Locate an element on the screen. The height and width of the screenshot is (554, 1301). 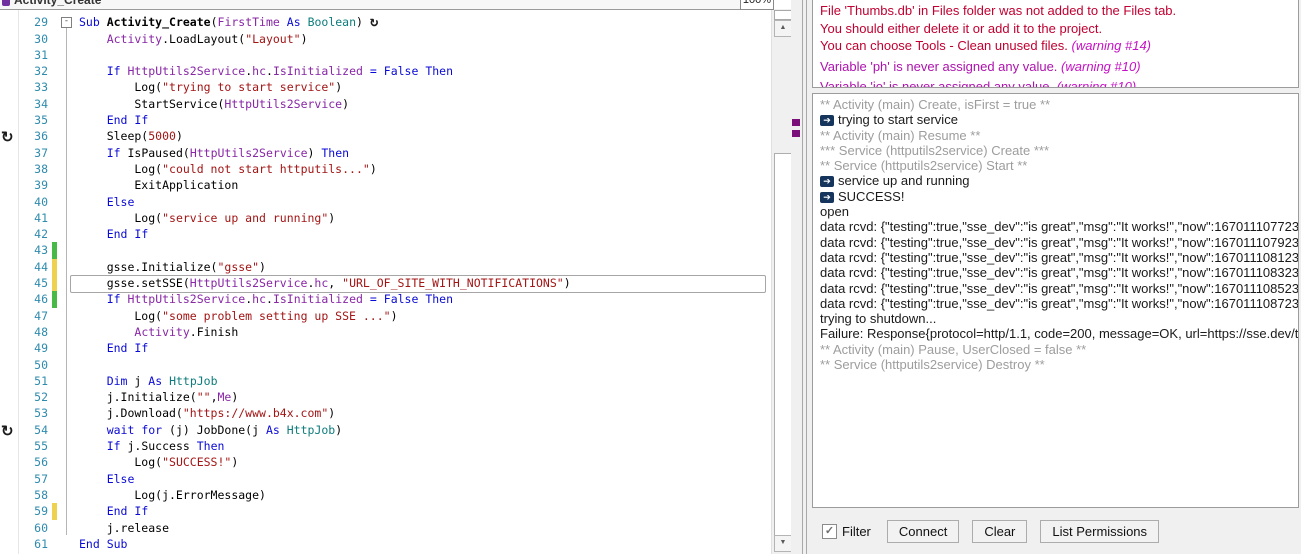
editor-vertical-scrollbar: ▲ ▼ is located at coordinates (781, 281).